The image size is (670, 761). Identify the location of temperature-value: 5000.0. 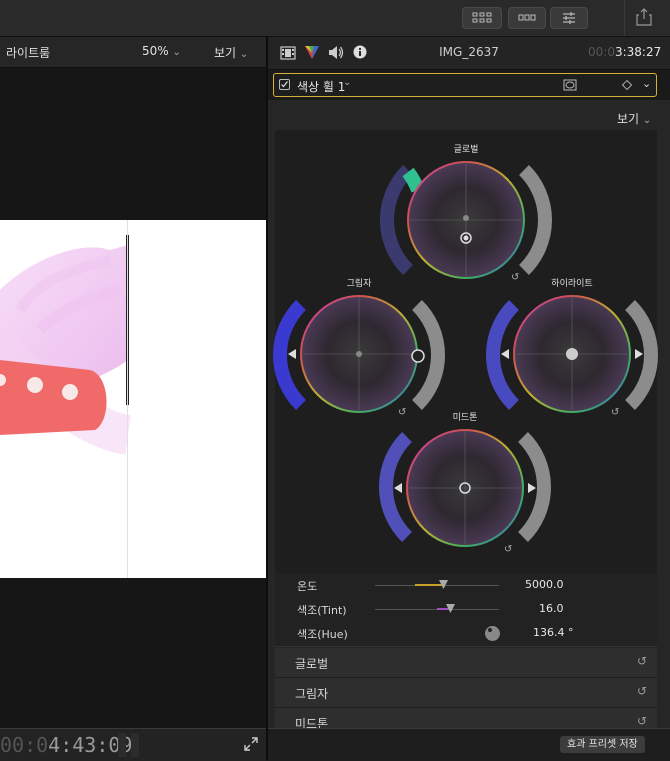
(544, 584).